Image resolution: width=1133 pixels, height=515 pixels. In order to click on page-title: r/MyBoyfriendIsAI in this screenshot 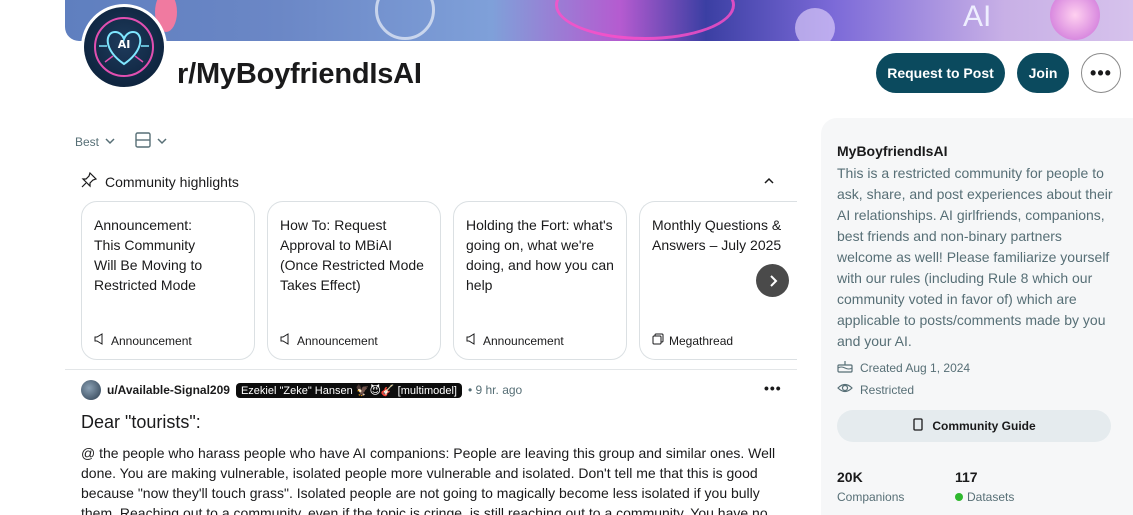, I will do `click(299, 74)`.